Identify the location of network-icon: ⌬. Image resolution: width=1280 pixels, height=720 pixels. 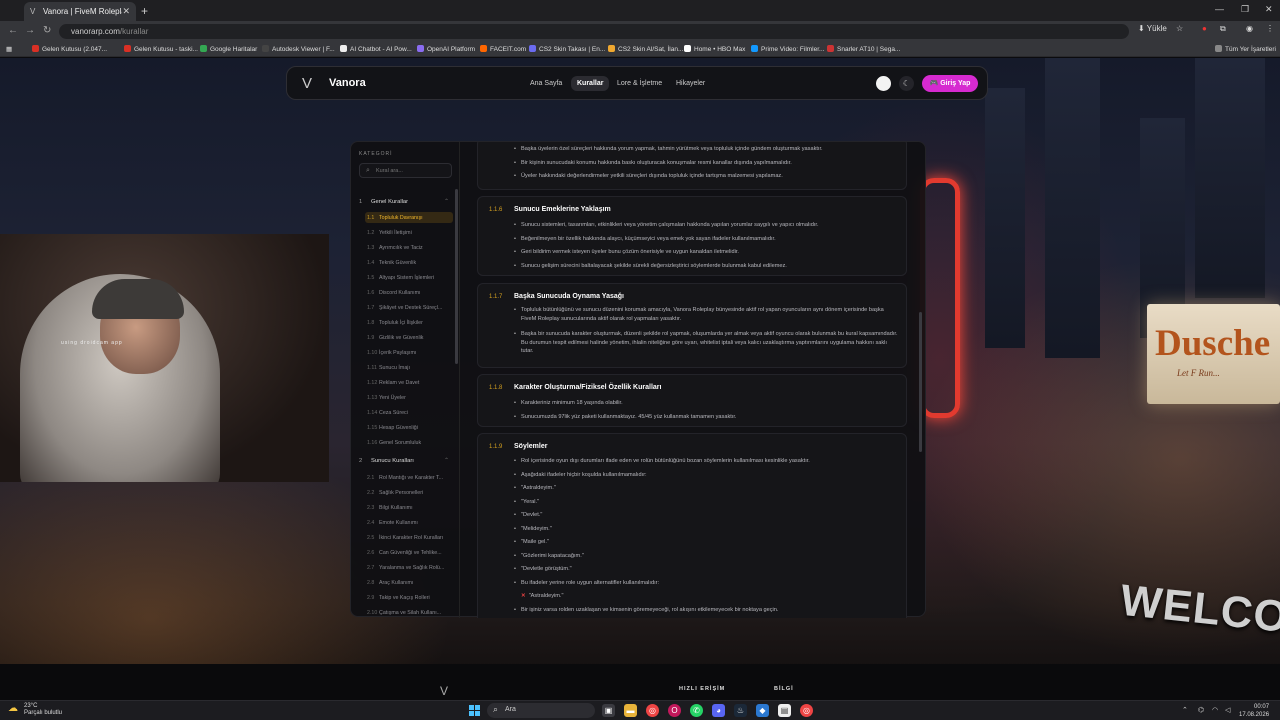
(1201, 710).